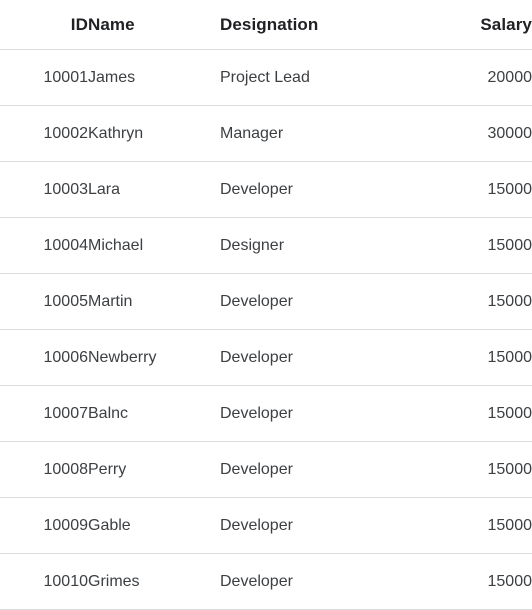 Image resolution: width=532 pixels, height=610 pixels. I want to click on cell-name: James, so click(154, 77).